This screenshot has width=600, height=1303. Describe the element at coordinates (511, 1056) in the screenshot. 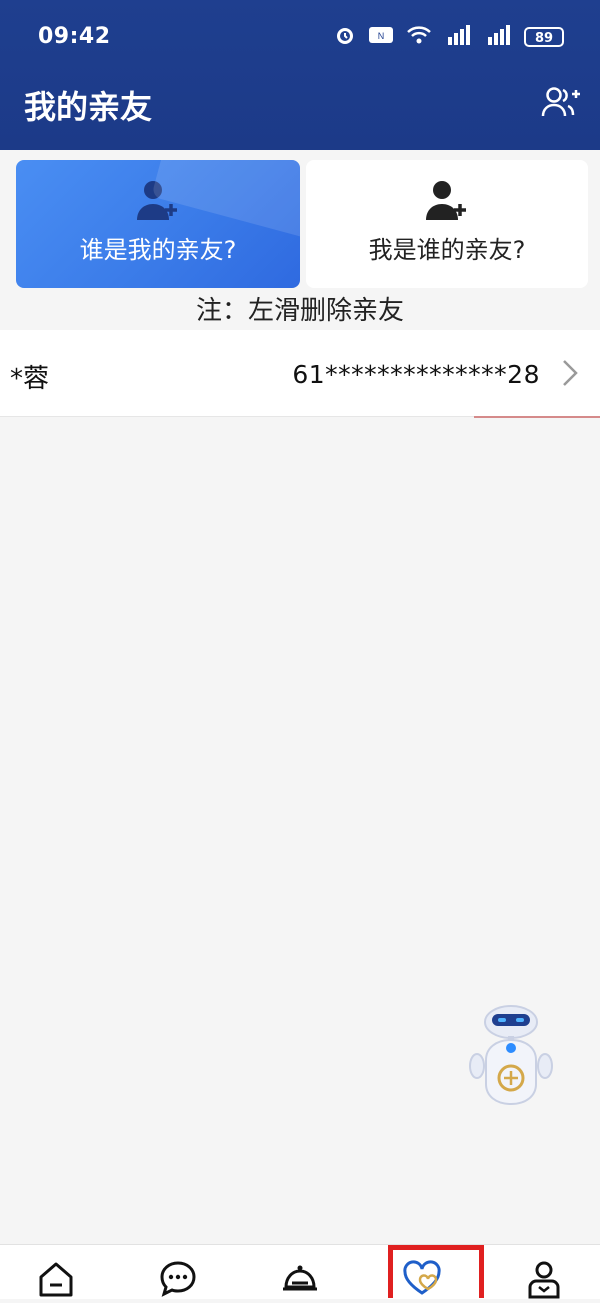

I see `robot-assistant-icon` at that location.